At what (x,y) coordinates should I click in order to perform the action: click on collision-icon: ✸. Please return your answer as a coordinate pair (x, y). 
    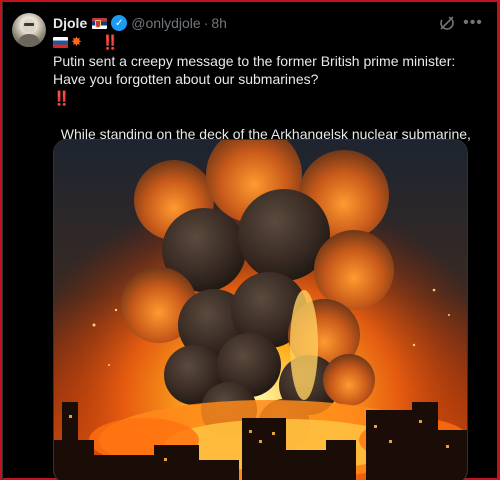
    Looking at the image, I should click on (76, 41).